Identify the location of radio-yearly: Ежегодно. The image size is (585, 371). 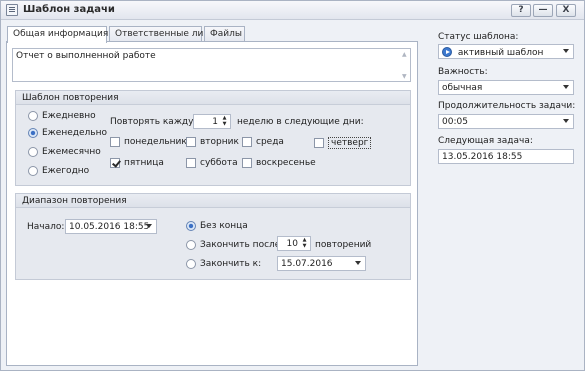
(58, 171).